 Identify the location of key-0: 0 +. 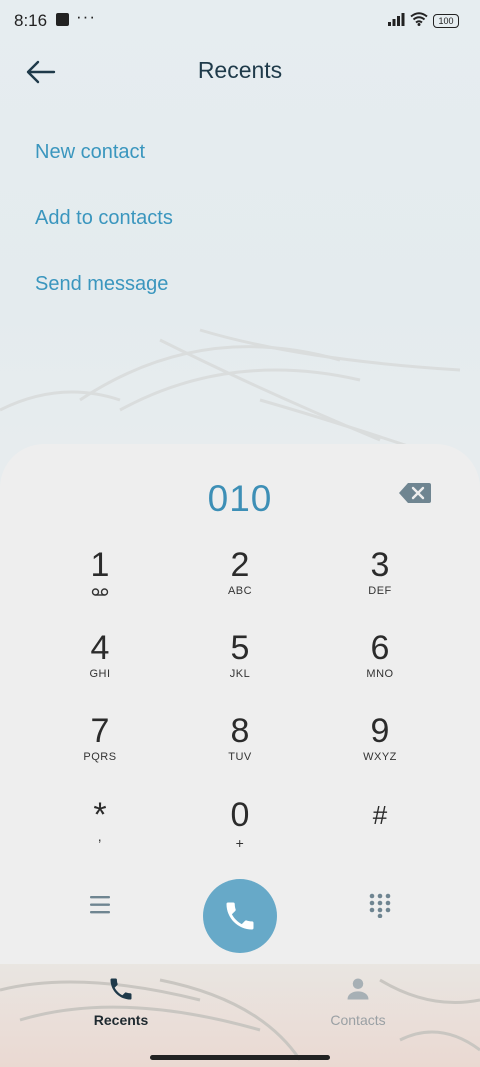
(240, 832).